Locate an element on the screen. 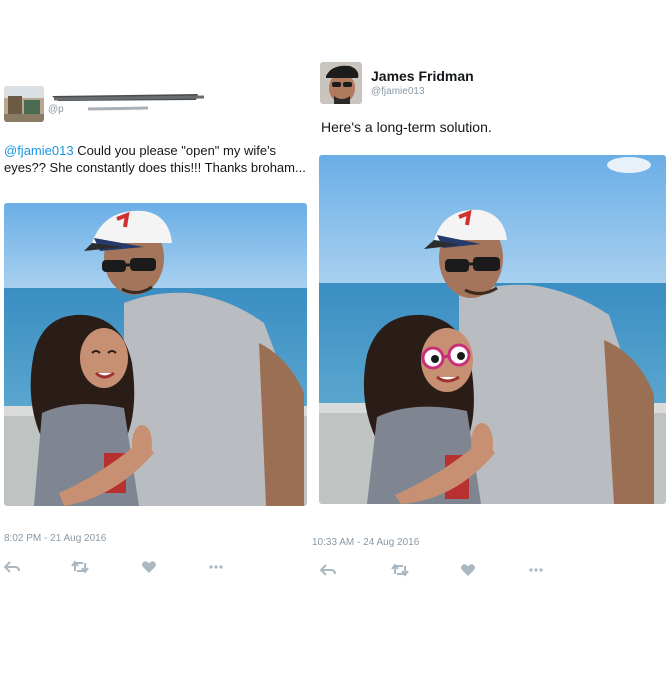 This screenshot has width=668, height=675. author-name: James Fridman is located at coordinates (422, 76).